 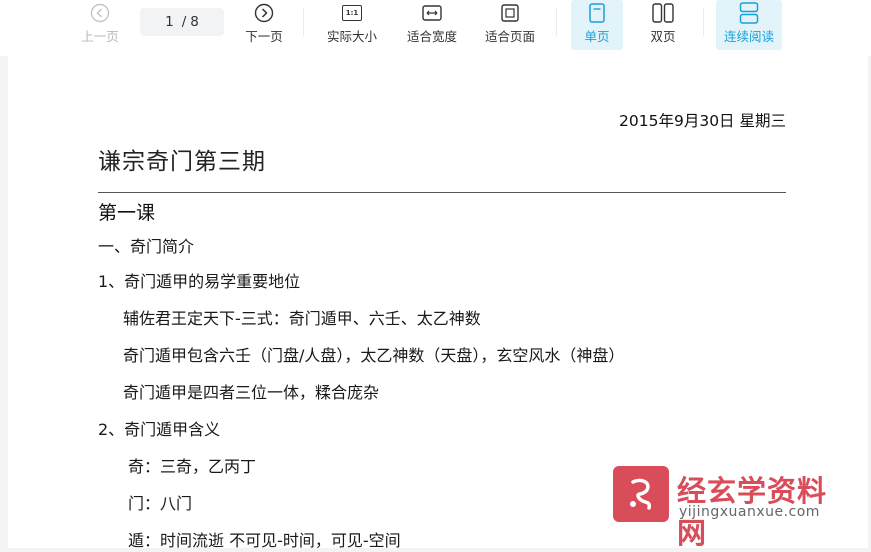 What do you see at coordinates (264, 36) in the screenshot?
I see `next-page-label: 下一页` at bounding box center [264, 36].